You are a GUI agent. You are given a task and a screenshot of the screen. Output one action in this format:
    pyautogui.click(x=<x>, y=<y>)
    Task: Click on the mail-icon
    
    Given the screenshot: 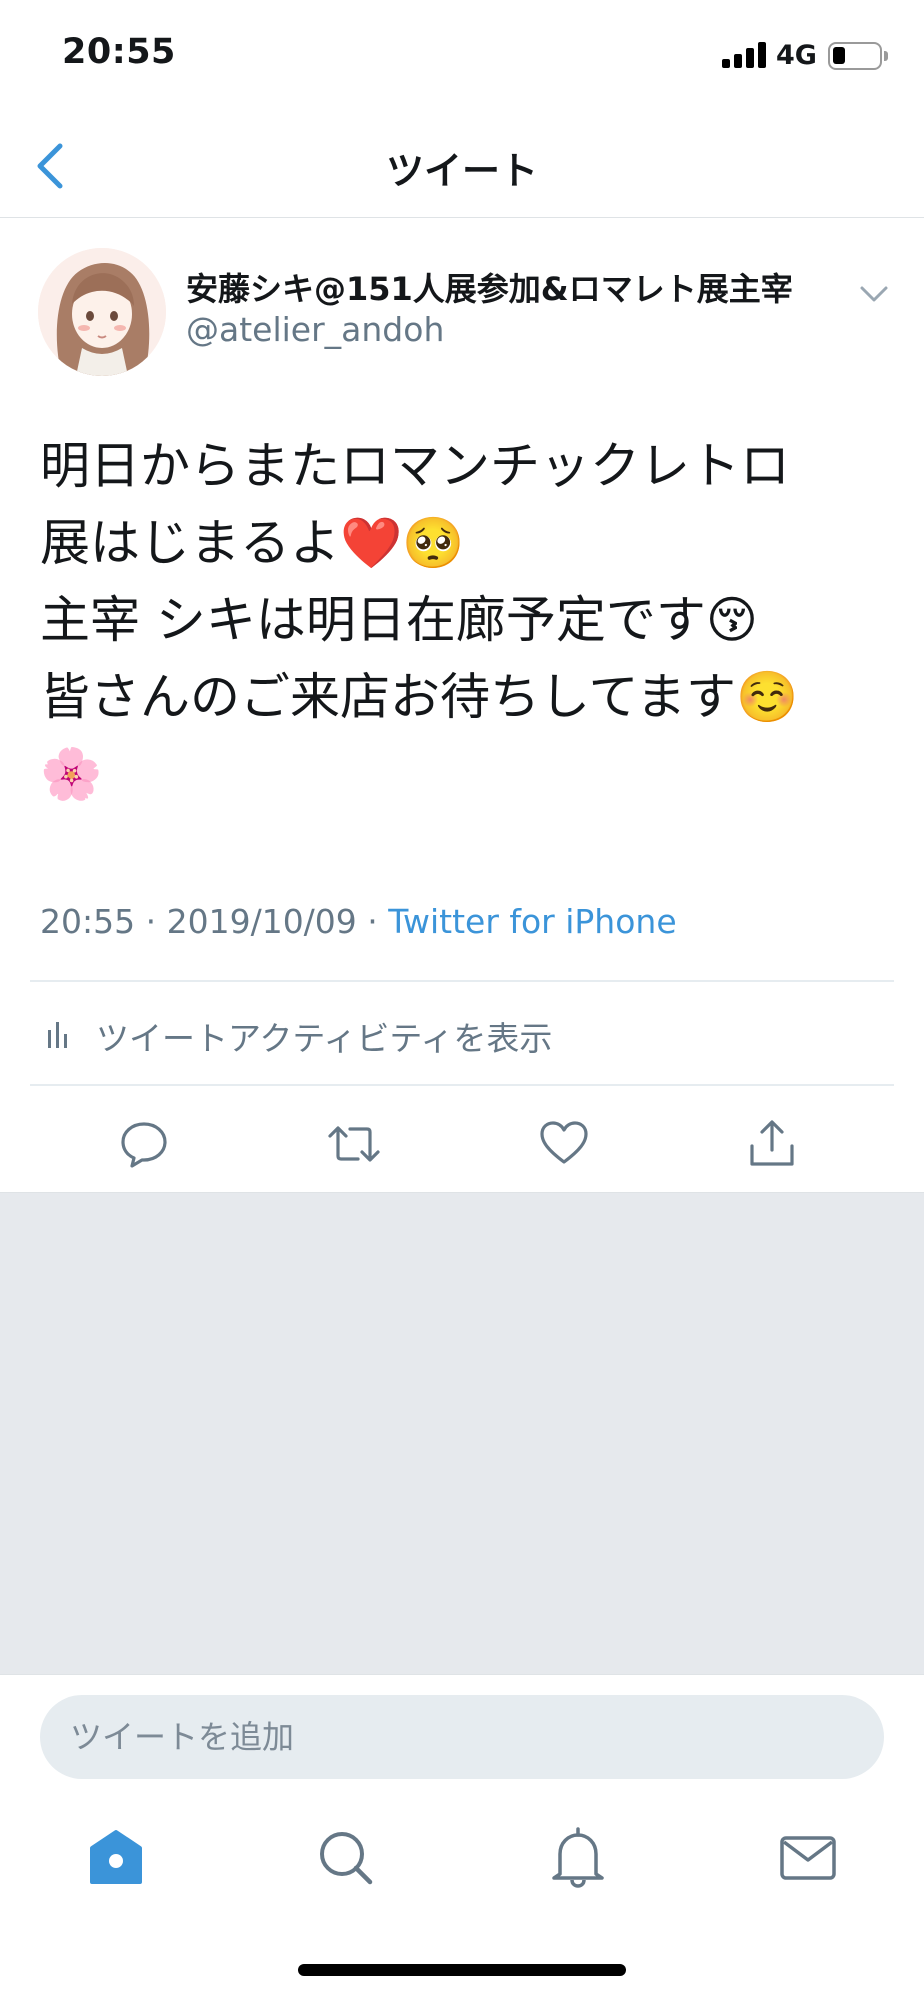 What is the action you would take?
    pyautogui.click(x=808, y=1858)
    